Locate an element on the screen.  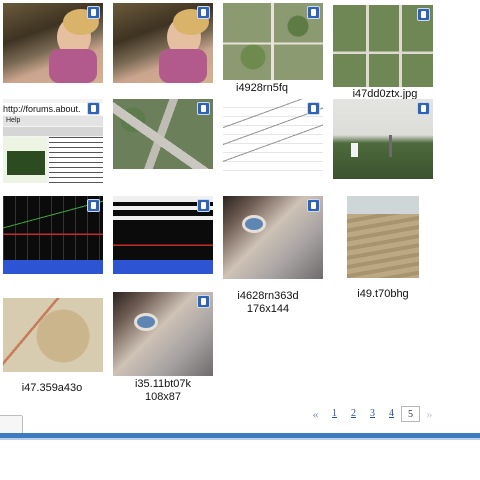
caption-text: i47.359a43o is located at coordinates (52, 388).